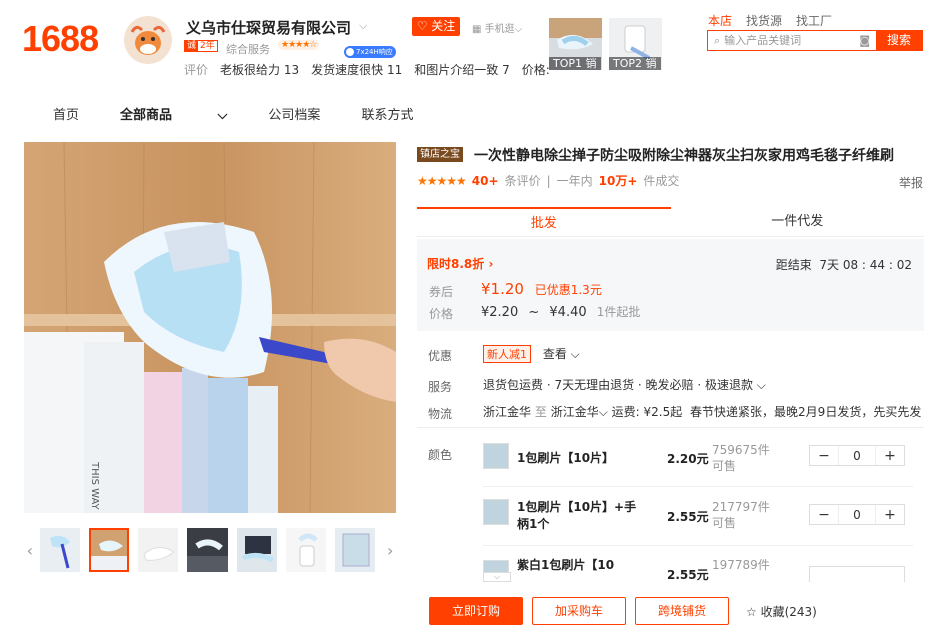 This screenshot has width=946, height=632. I want to click on sold-suffix: 件成交, so click(661, 181).